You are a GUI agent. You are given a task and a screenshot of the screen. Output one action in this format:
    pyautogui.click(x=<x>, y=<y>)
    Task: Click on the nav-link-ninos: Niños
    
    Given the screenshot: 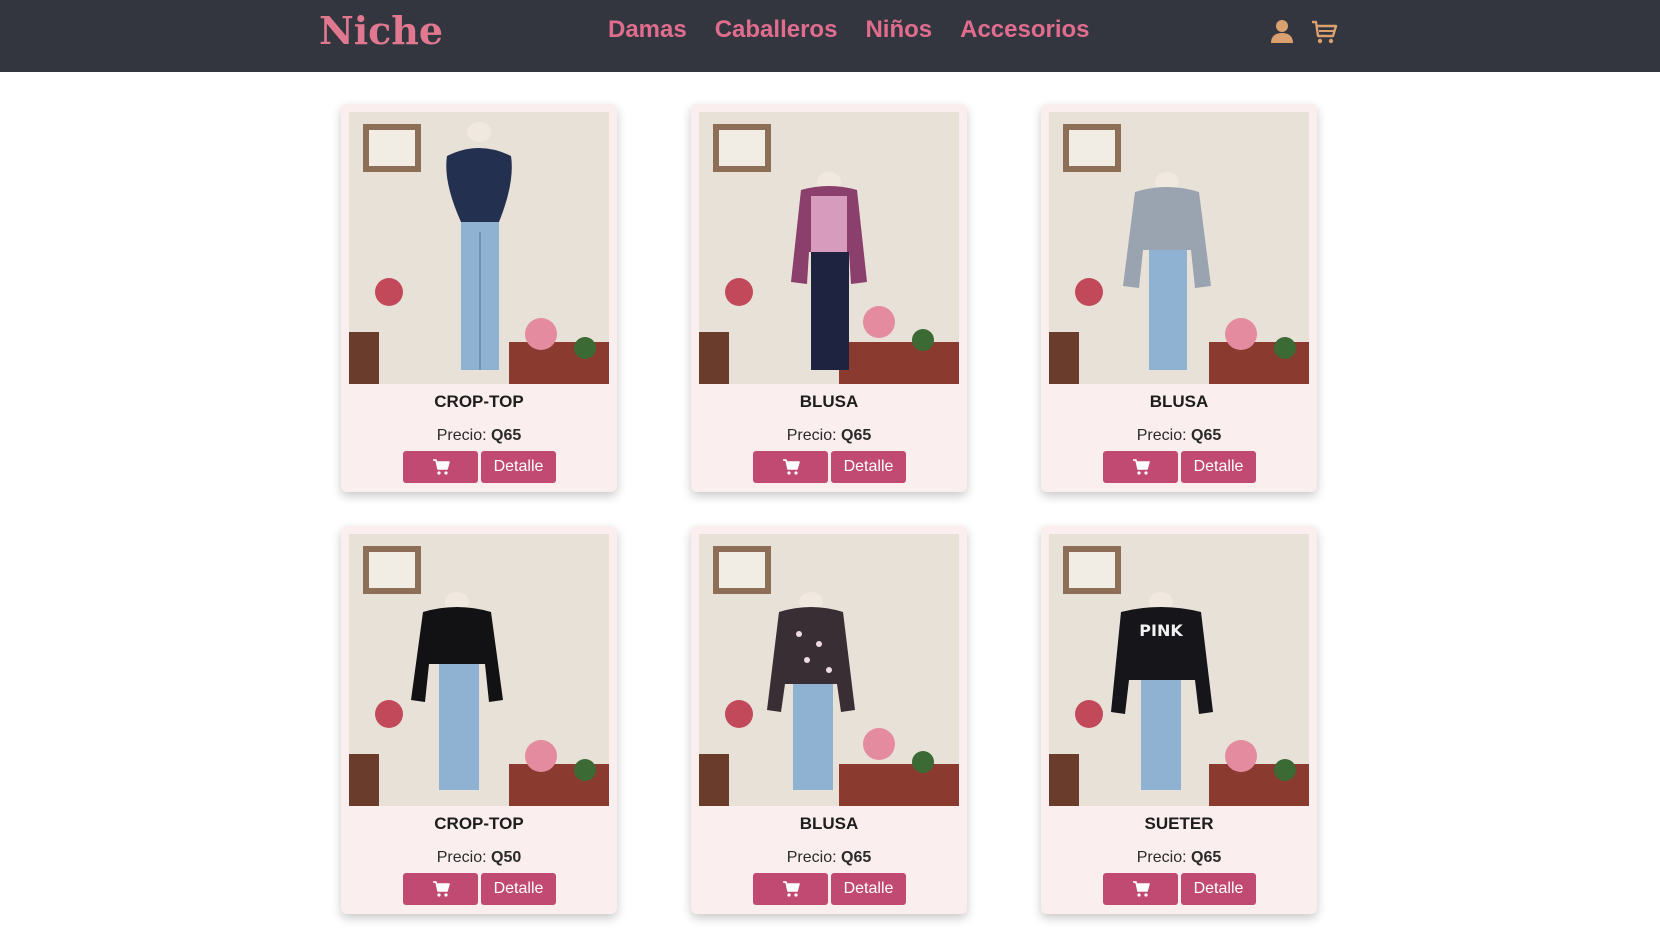 What is the action you would take?
    pyautogui.click(x=898, y=30)
    